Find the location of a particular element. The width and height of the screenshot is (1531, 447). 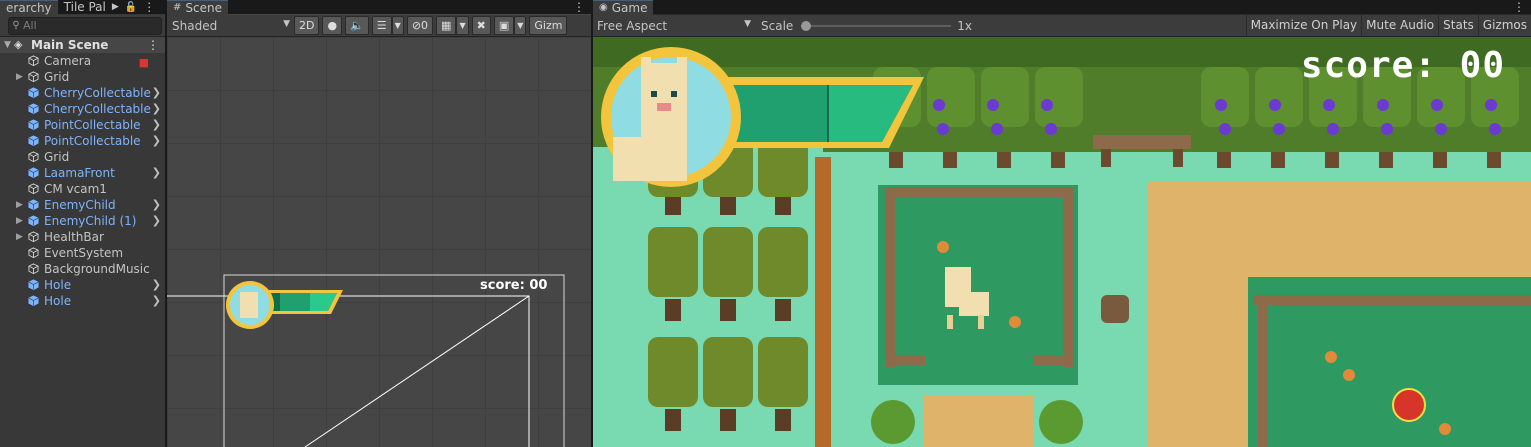

scene-toolbar: Shaded ▼ 2D ● 🔈 ☰ ▼ ⊘ 0 ▦ ▼ ✖ ▣ ▼ Gizm is located at coordinates (379, 26).